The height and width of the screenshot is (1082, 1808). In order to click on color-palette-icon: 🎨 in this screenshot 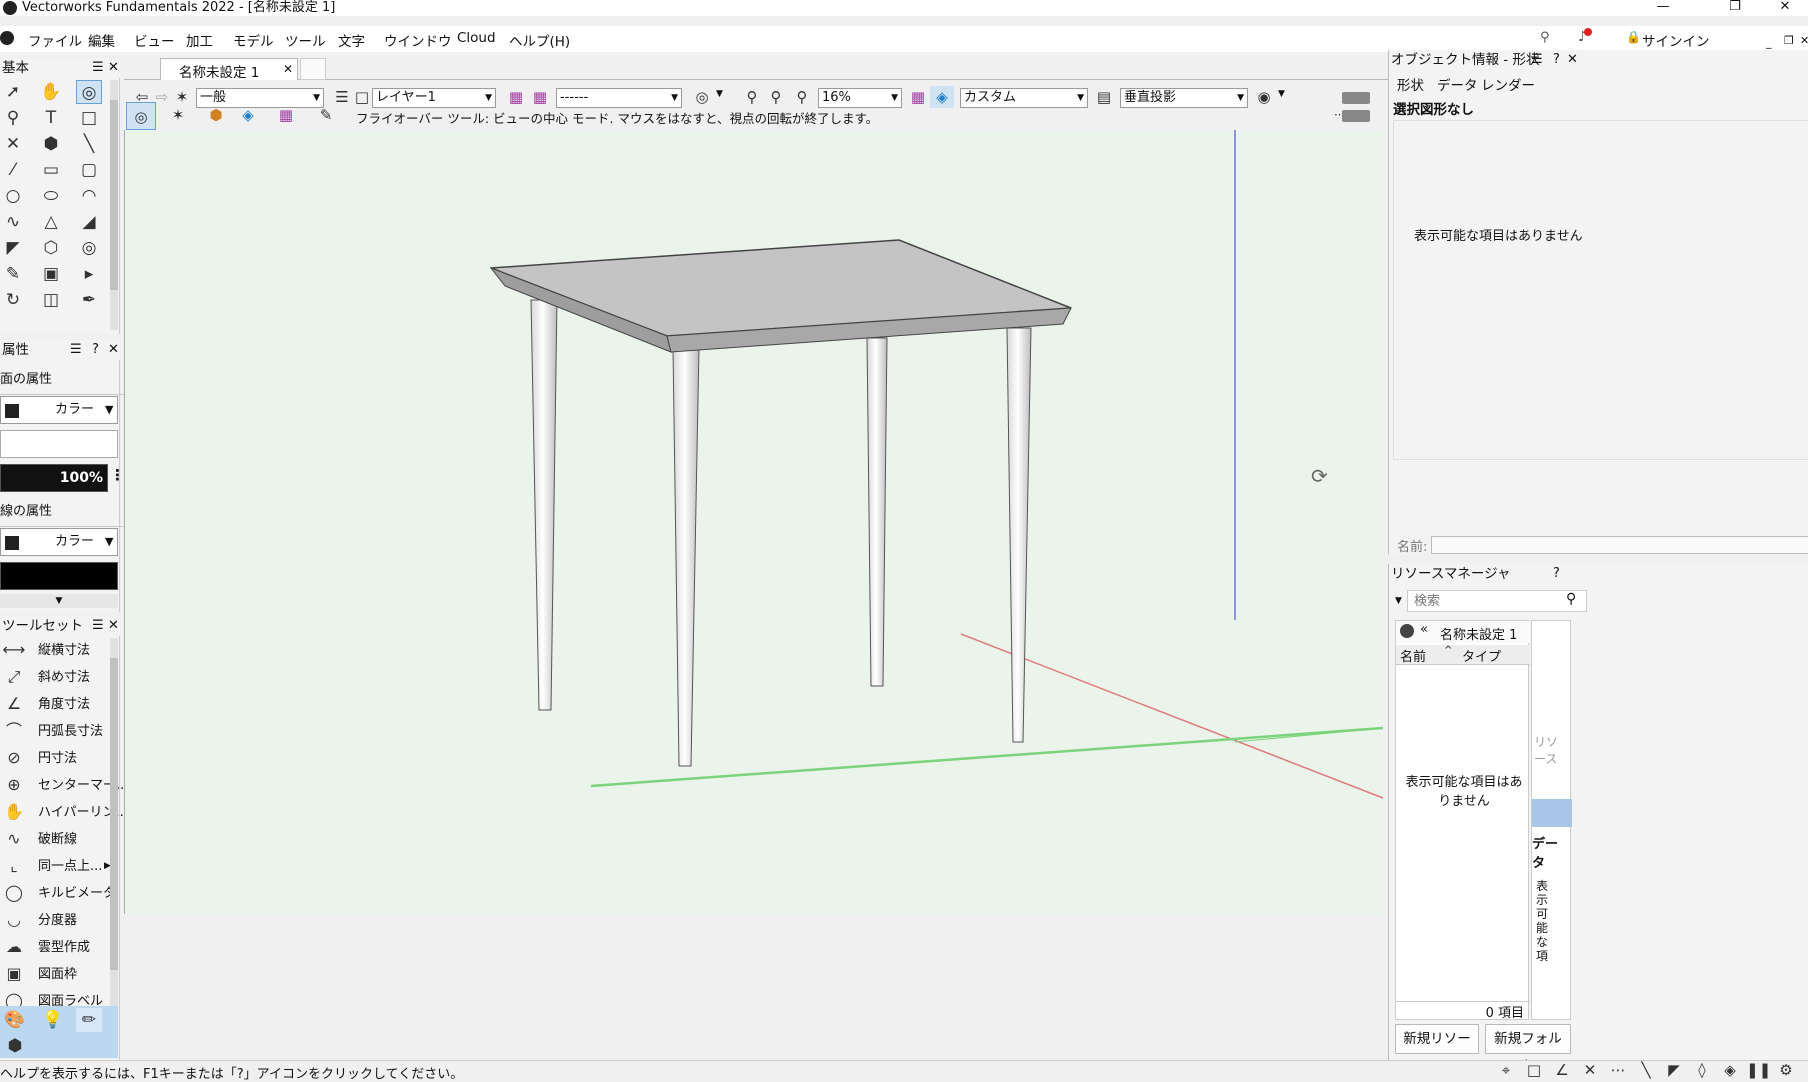, I will do `click(15, 1020)`.